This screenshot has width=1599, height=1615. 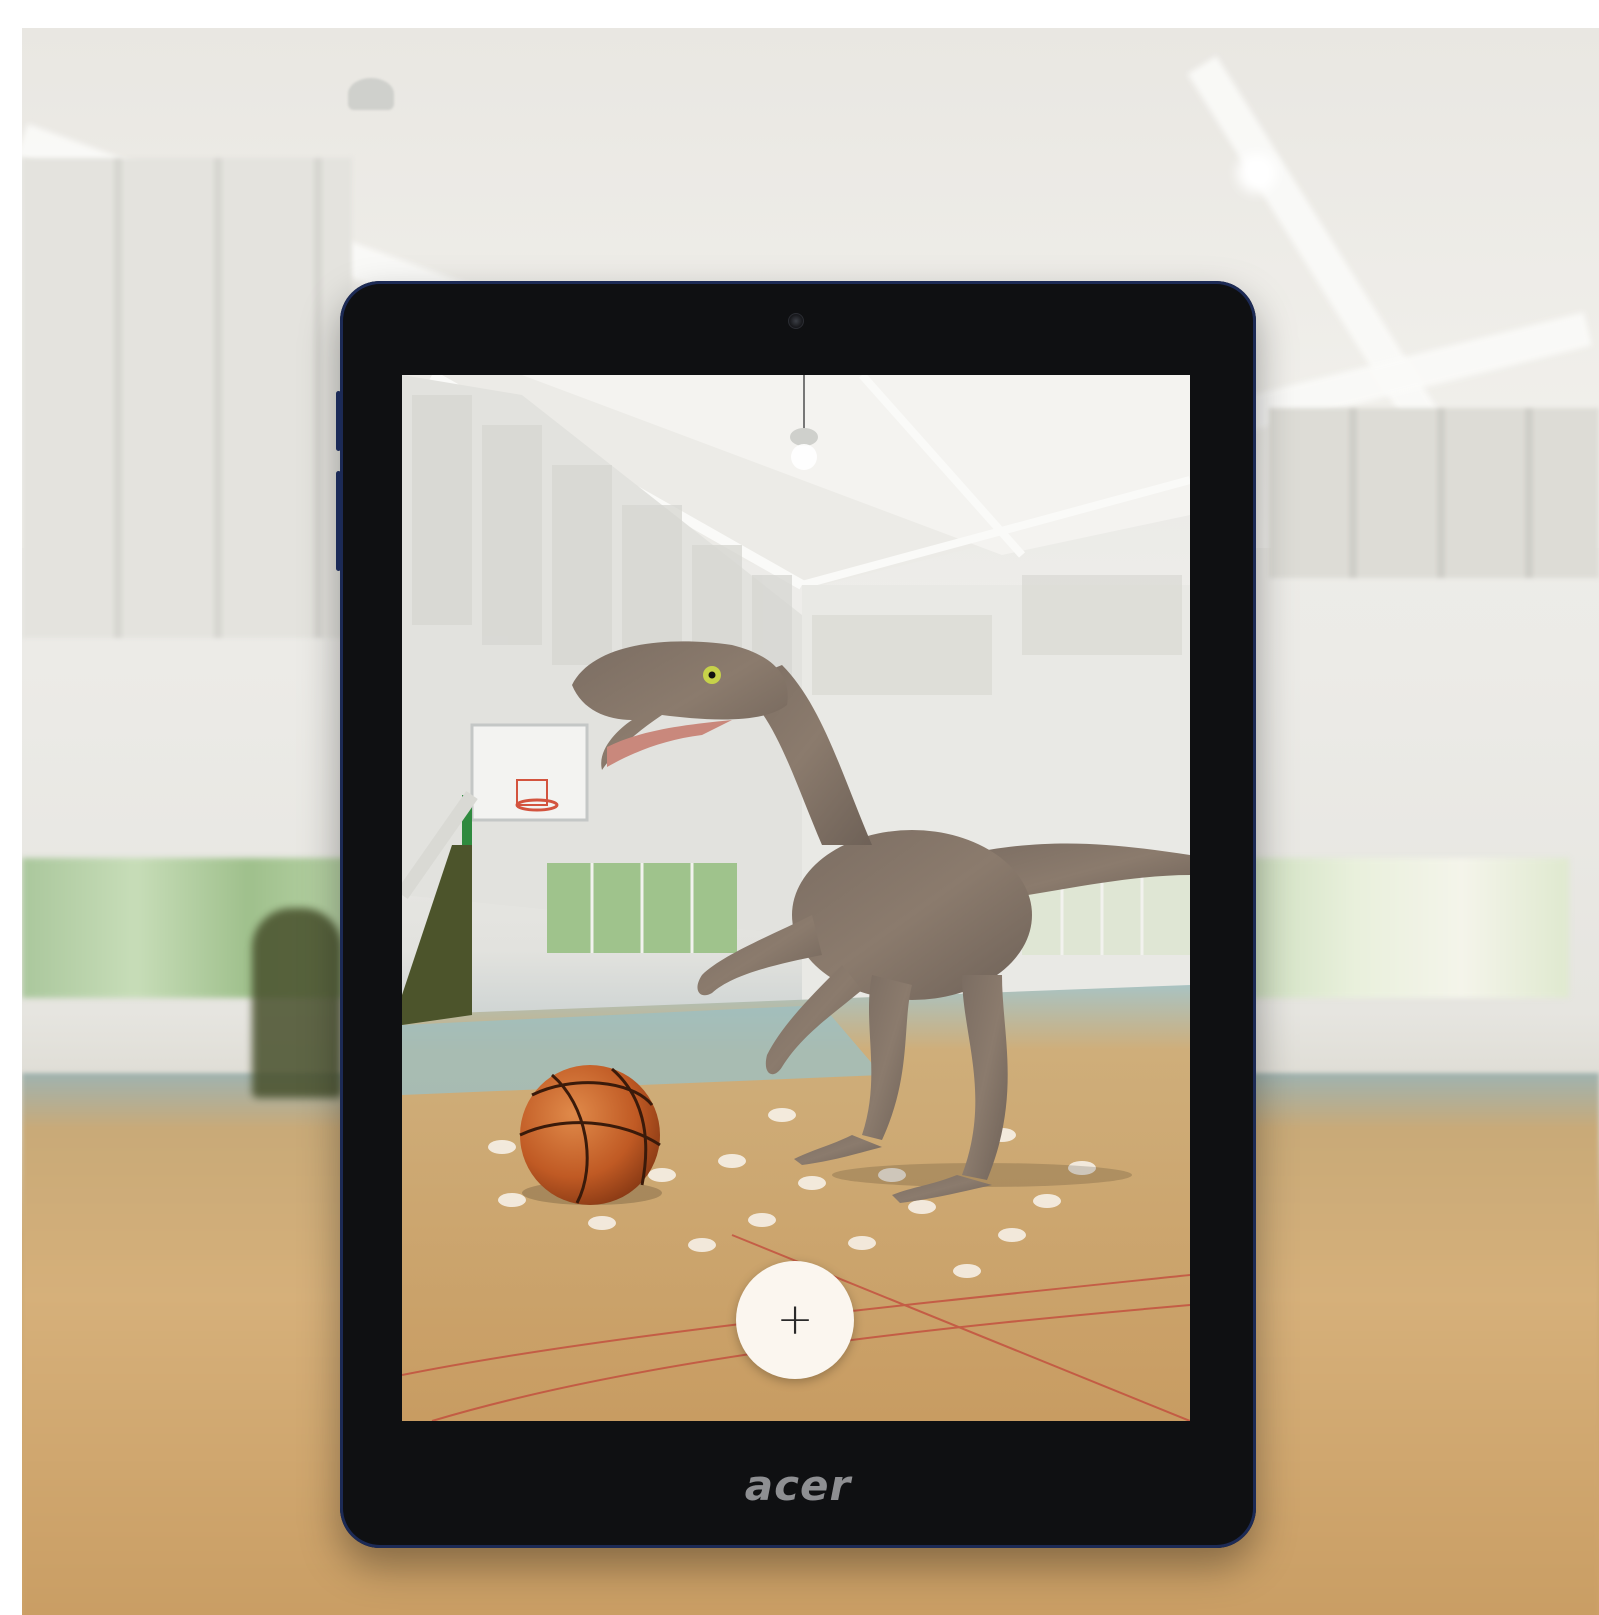 What do you see at coordinates (1409, 928) in the screenshot?
I see `background-windows` at bounding box center [1409, 928].